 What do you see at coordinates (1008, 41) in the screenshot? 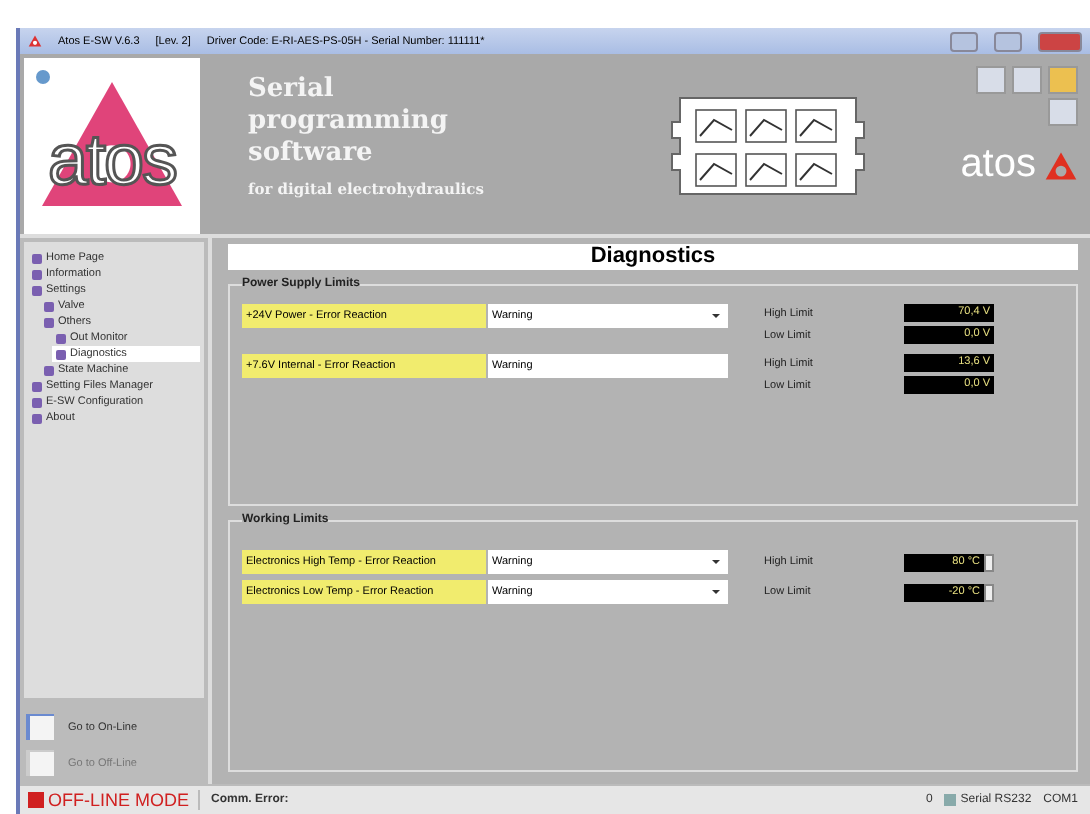
I see `maximize-button` at bounding box center [1008, 41].